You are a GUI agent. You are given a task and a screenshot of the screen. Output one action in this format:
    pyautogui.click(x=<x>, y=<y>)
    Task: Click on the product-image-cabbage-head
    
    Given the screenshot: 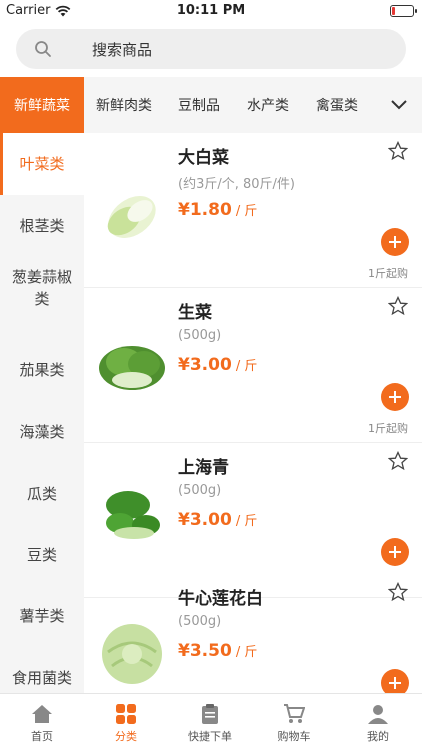 What is the action you would take?
    pyautogui.click(x=132, y=654)
    